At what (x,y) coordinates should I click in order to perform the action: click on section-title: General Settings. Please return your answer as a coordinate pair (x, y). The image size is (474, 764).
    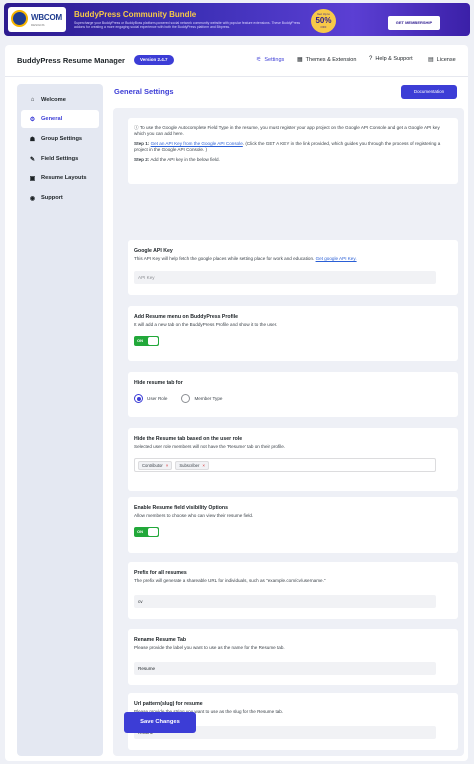
    Looking at the image, I should click on (144, 91).